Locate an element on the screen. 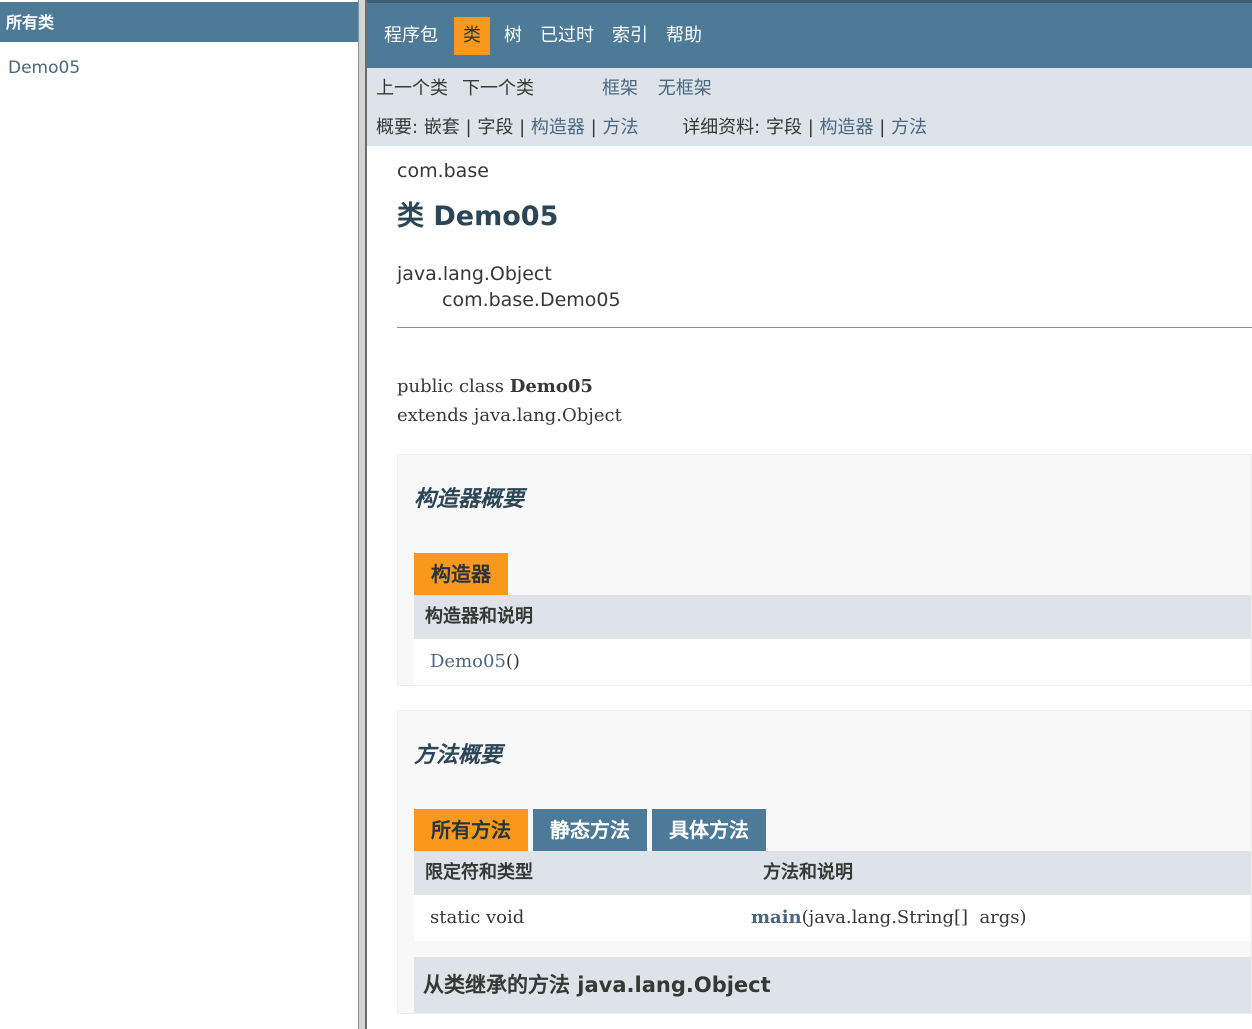 The image size is (1252, 1029). inheritance-parent: java.lang.Object is located at coordinates (474, 274).